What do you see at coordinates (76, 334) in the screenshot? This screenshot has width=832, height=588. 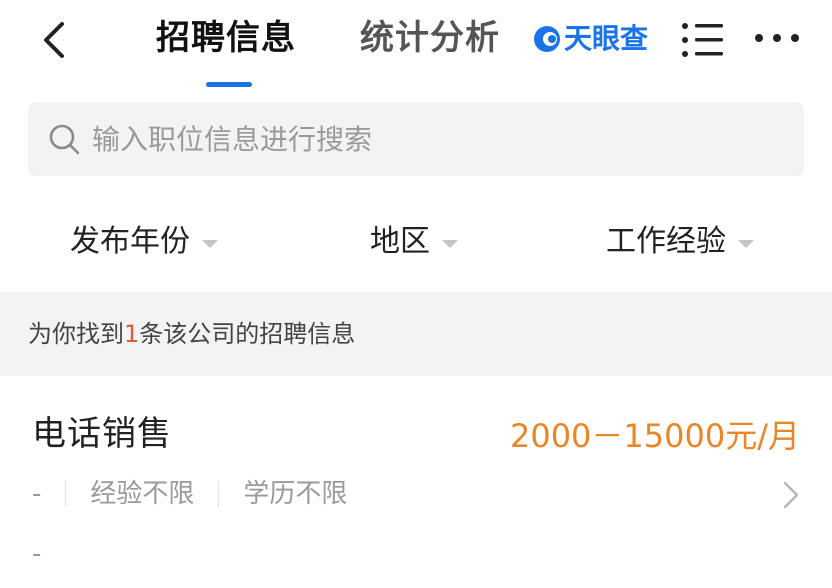 I see `summary-prefix: 为你找到` at bounding box center [76, 334].